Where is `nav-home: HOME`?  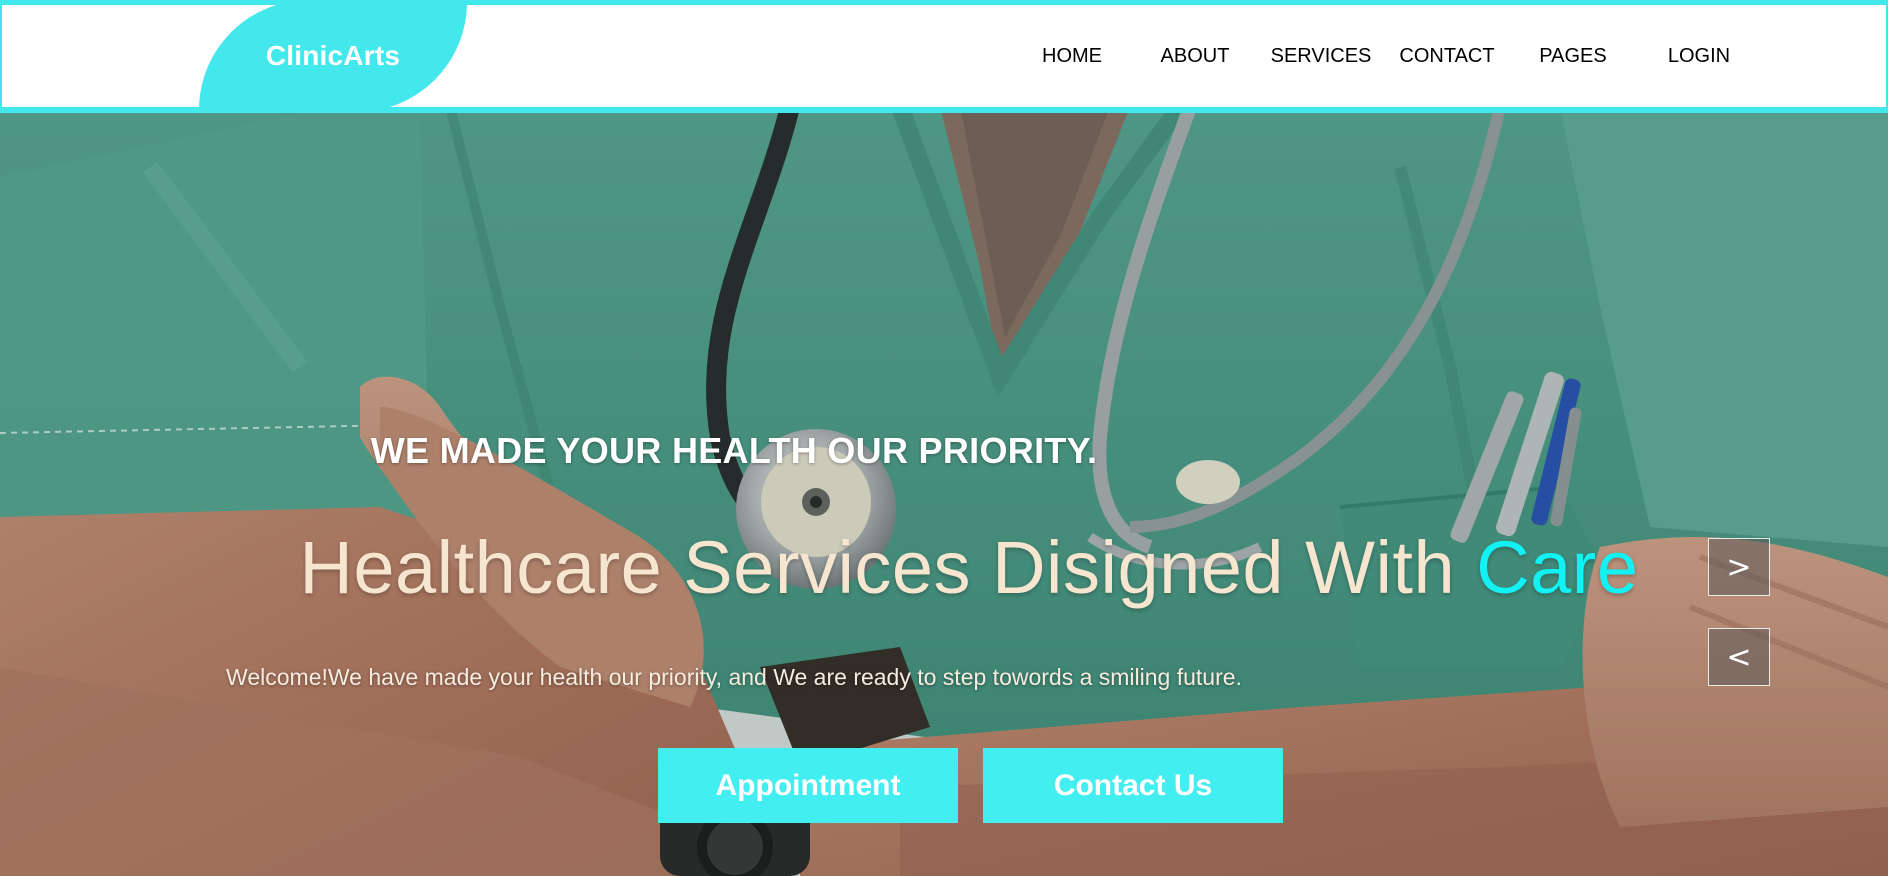 nav-home: HOME is located at coordinates (1072, 56).